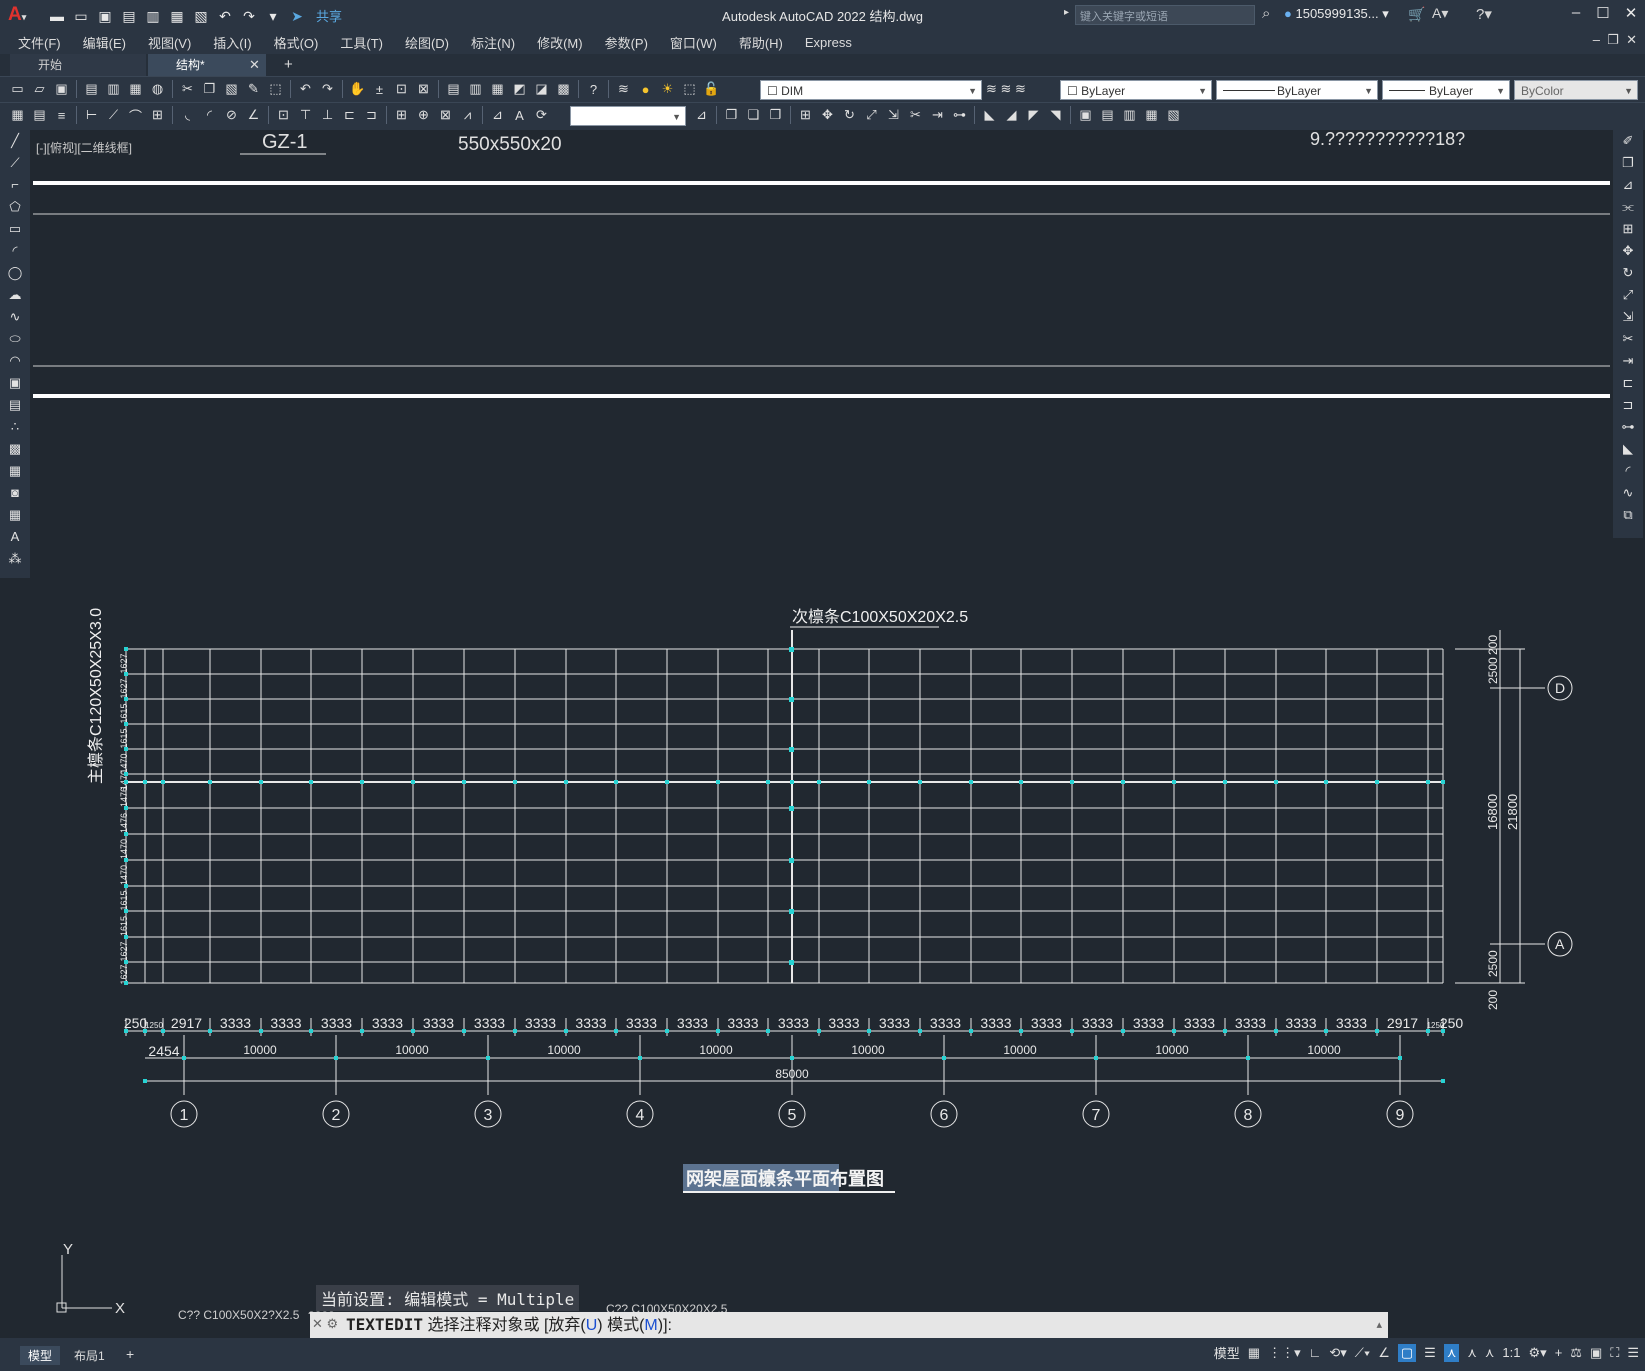 The height and width of the screenshot is (1371, 1645). I want to click on mirror-object-icon: ❏, so click(753, 115).